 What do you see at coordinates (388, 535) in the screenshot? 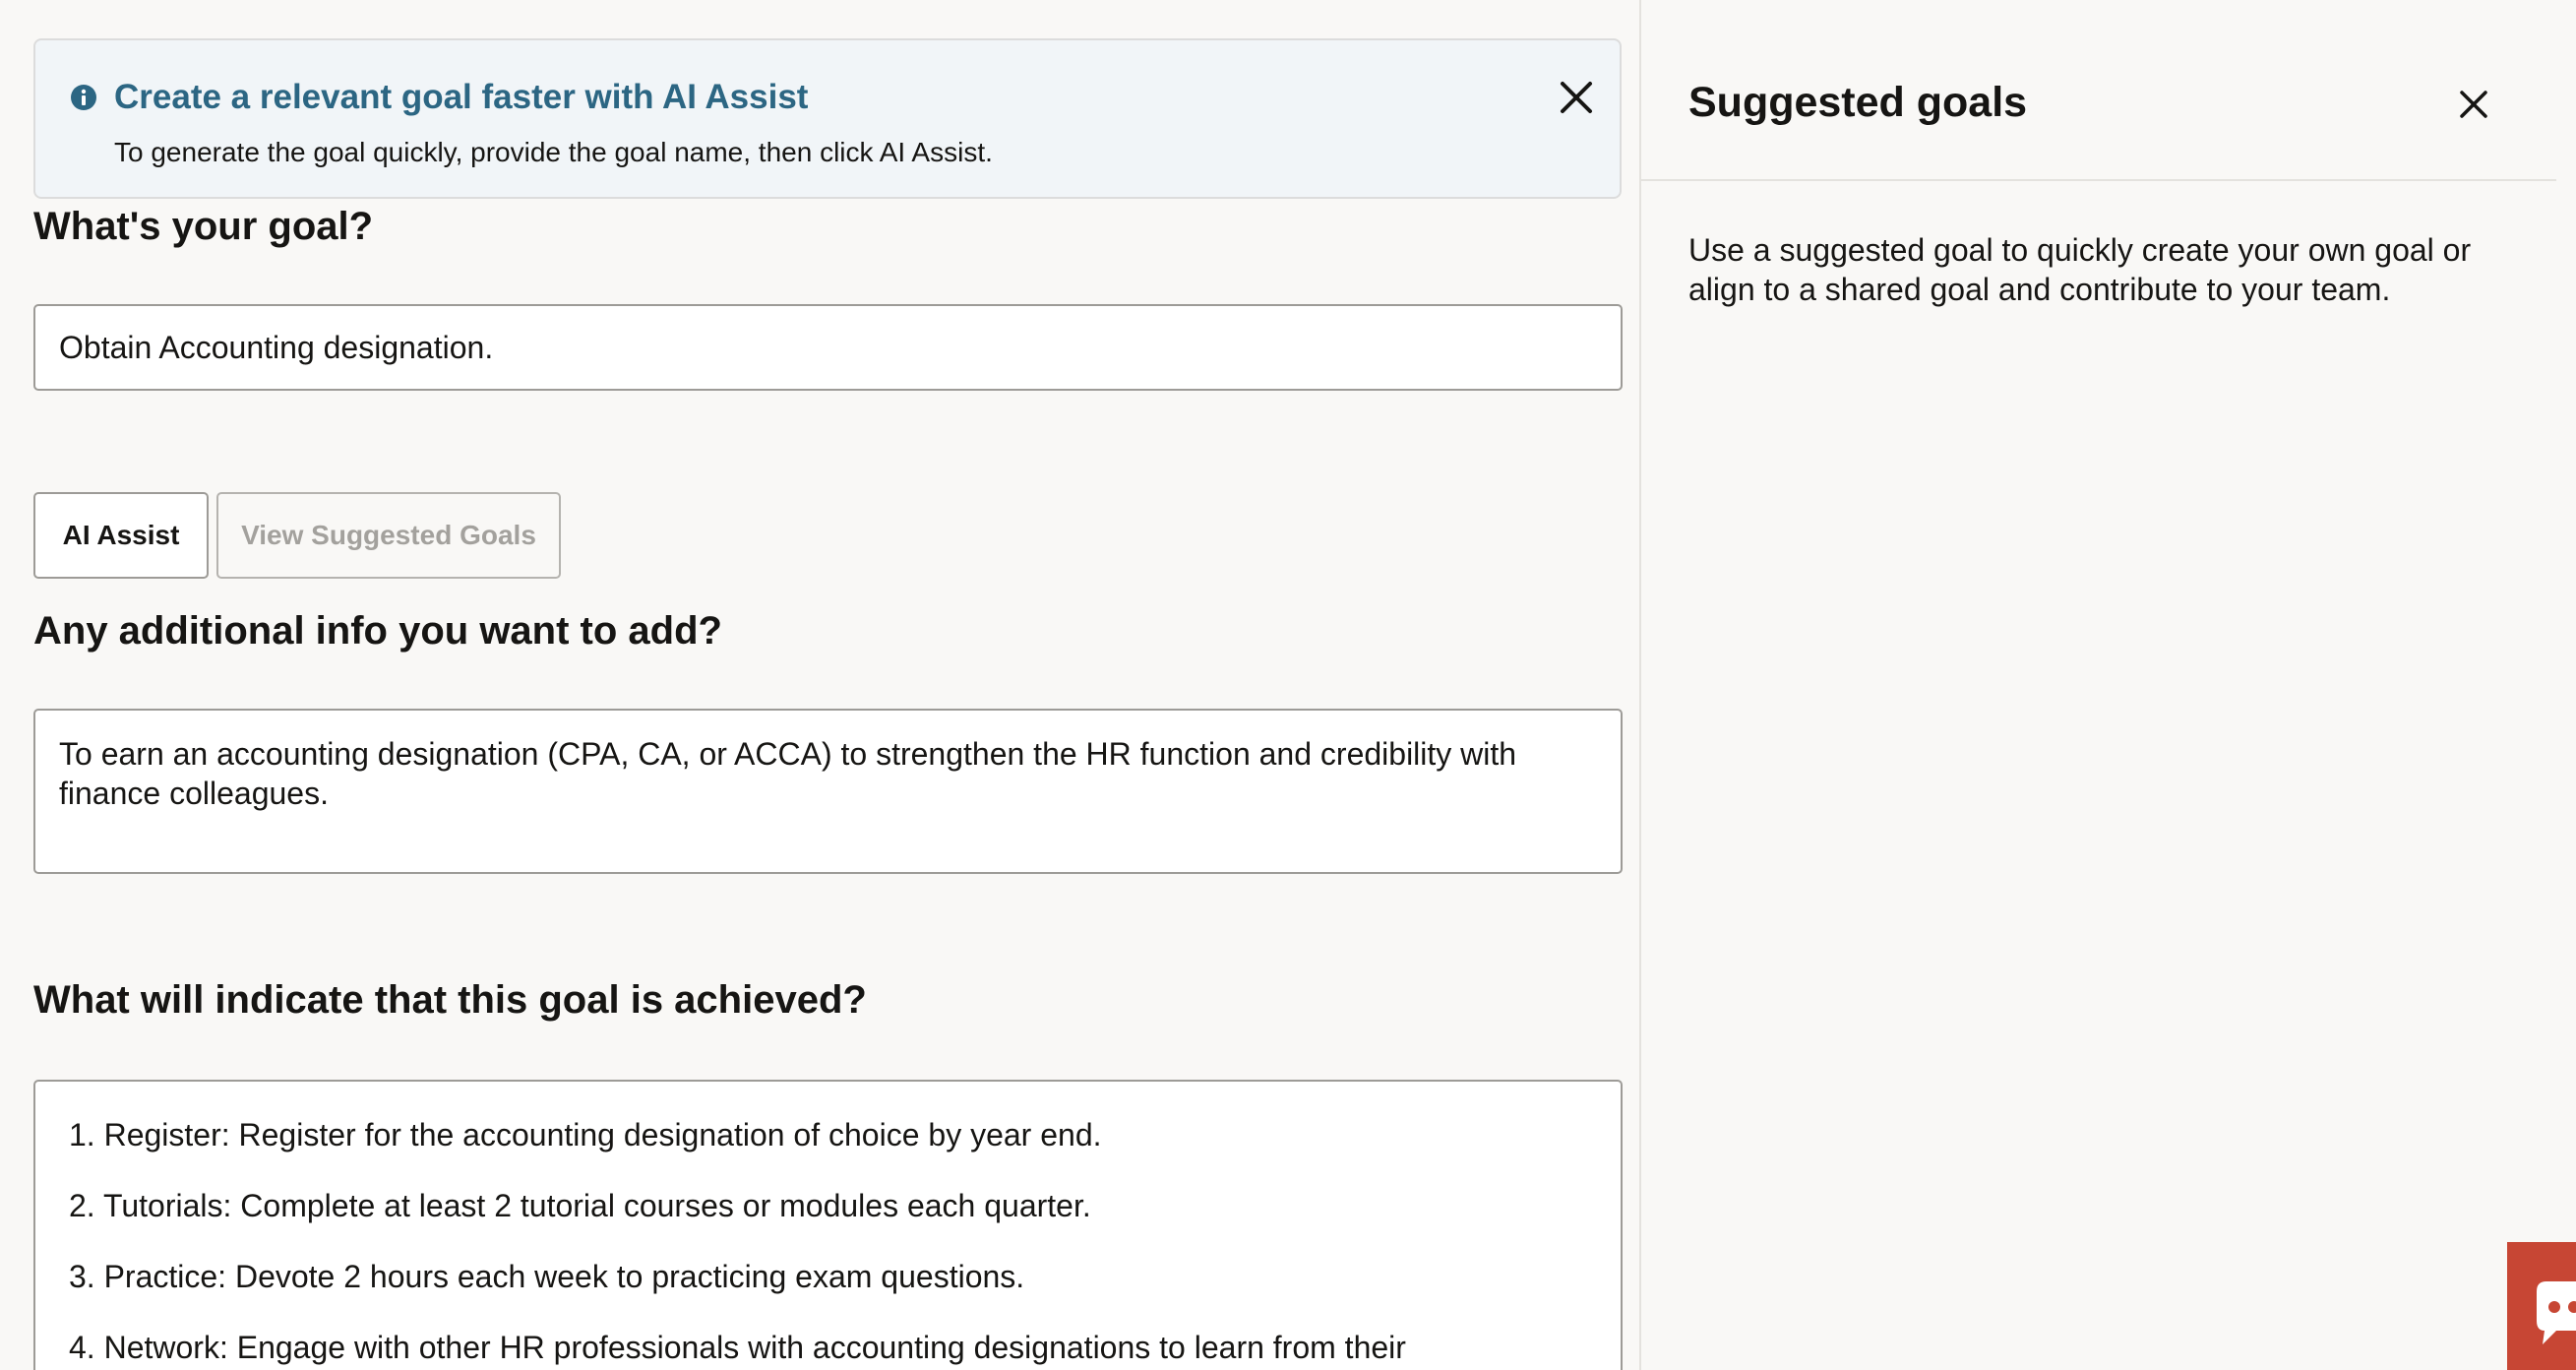
I see `view-suggested-goals-button: View Suggested Goals` at bounding box center [388, 535].